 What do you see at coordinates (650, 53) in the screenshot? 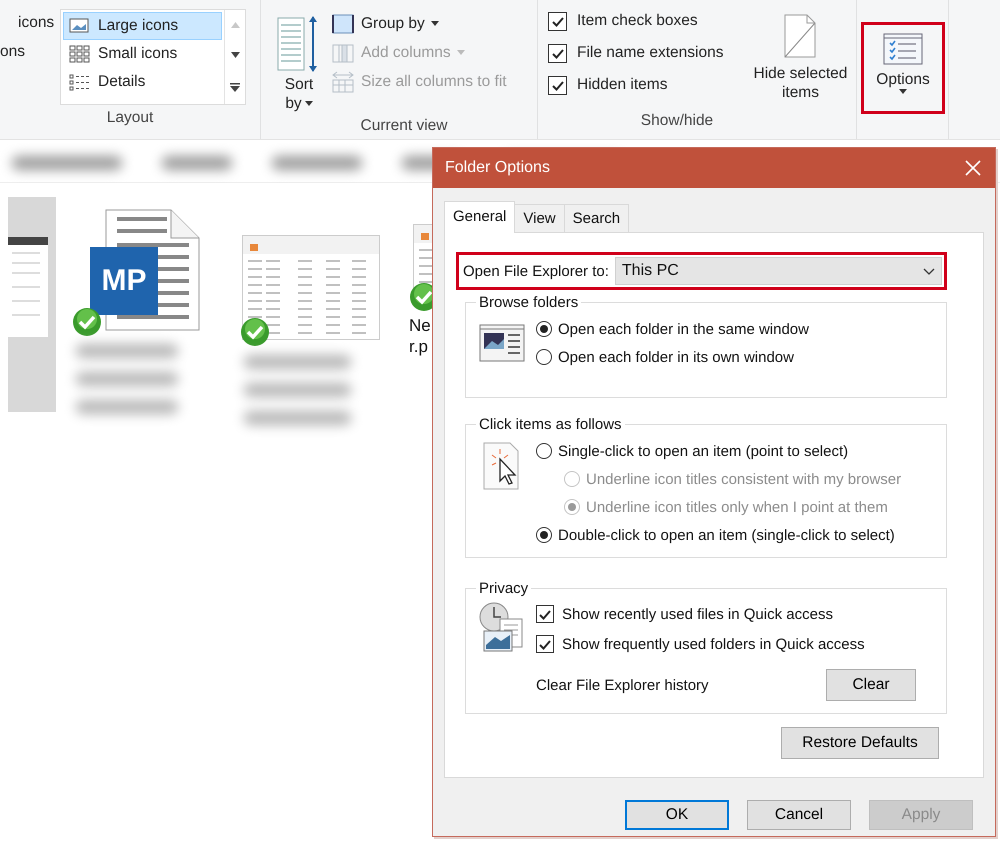
I see `checkbox-label: File name extensions` at bounding box center [650, 53].